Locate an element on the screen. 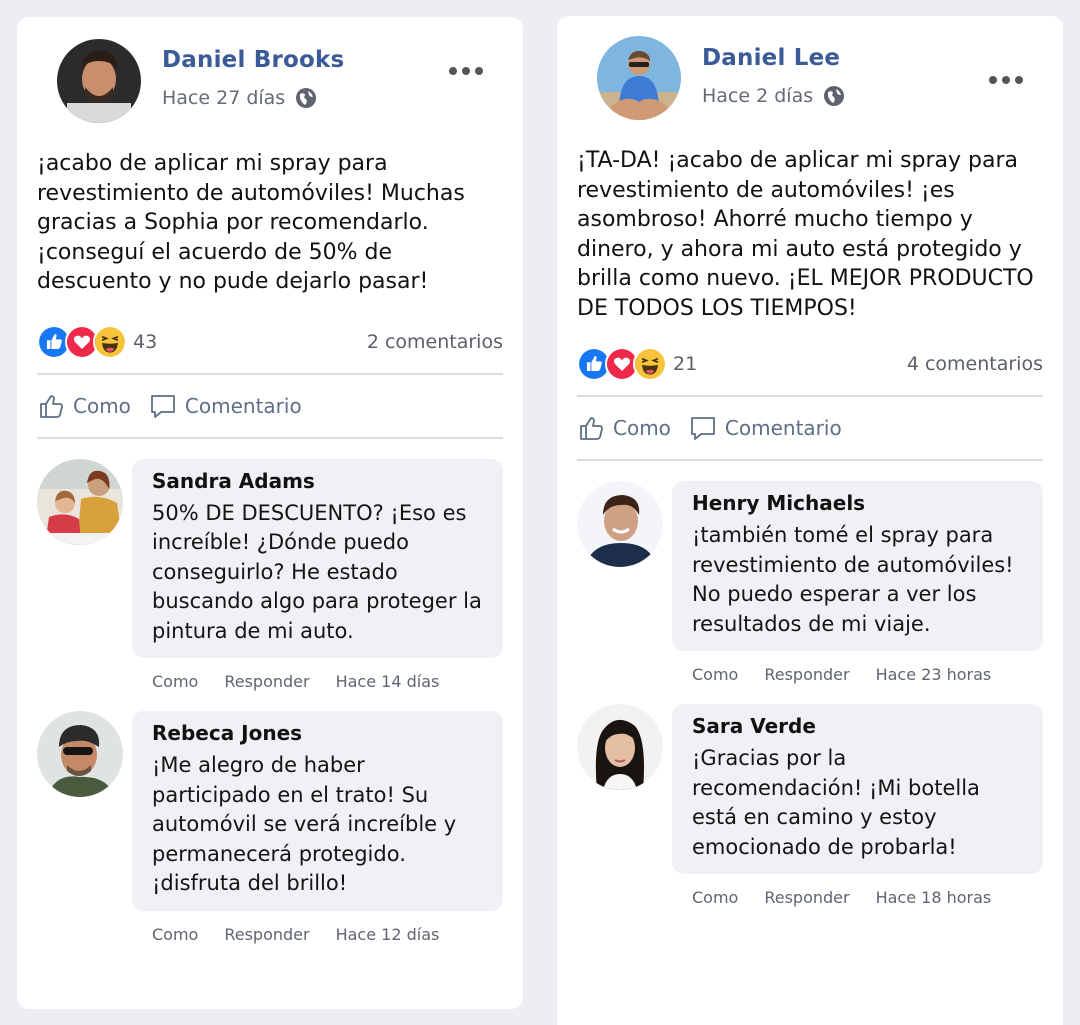 The height and width of the screenshot is (1025, 1080). comment-meta: Como Responder Hace 18 horas is located at coordinates (867, 897).